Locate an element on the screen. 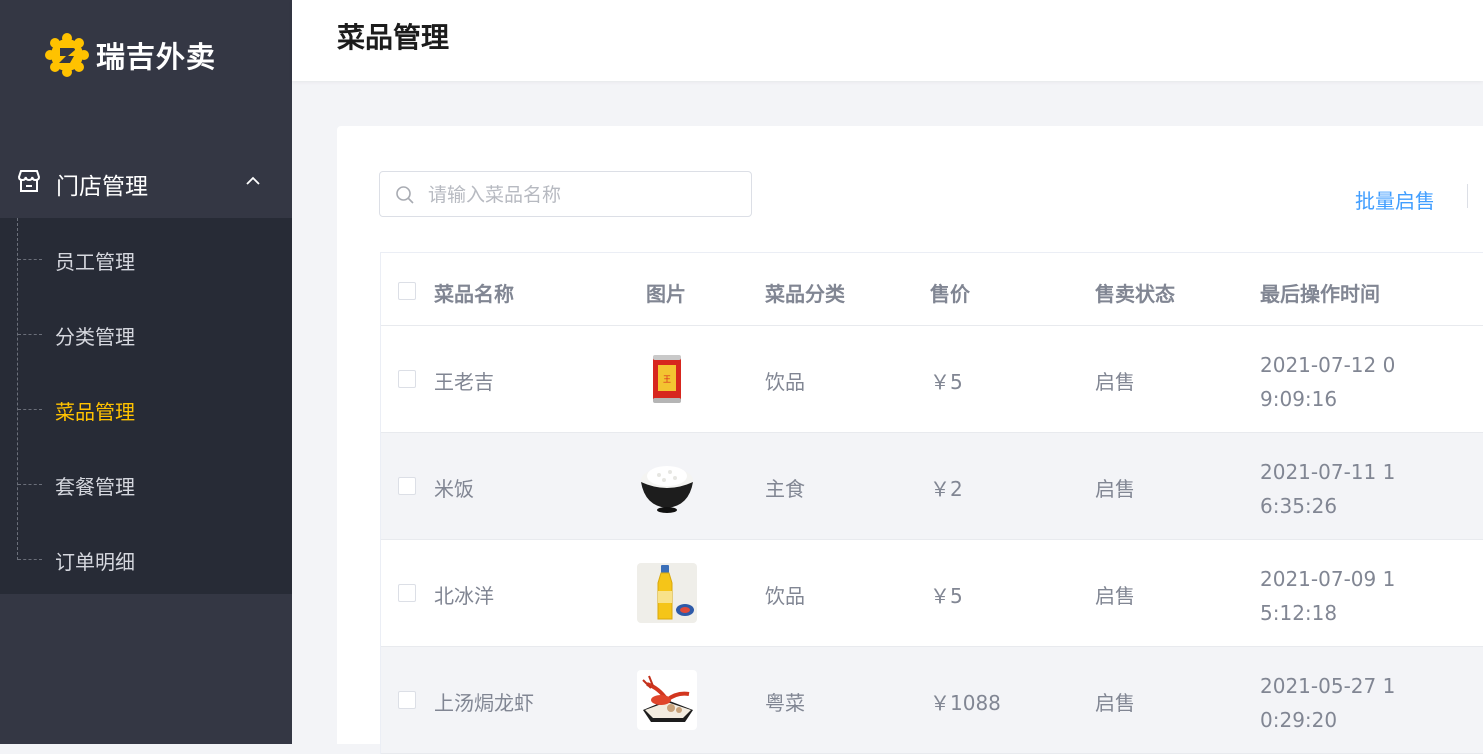  sidebar-item-orders: 订单明细 is located at coordinates (146, 555).